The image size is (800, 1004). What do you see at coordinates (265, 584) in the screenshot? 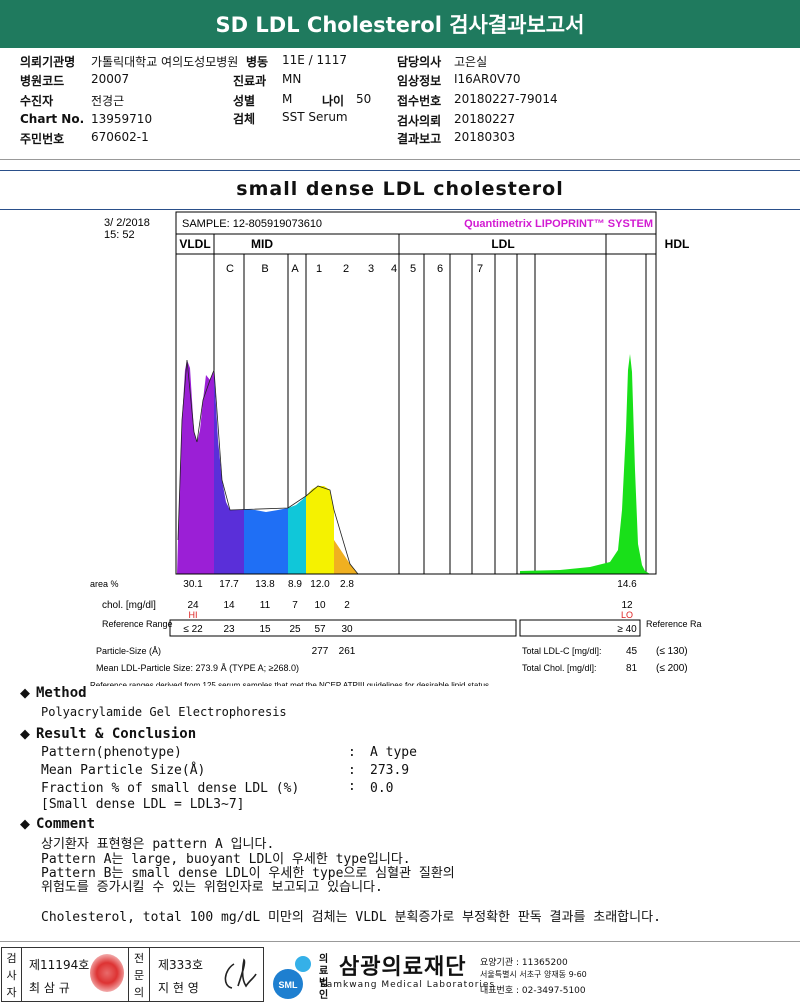
I see `area-value: 13.8` at bounding box center [265, 584].